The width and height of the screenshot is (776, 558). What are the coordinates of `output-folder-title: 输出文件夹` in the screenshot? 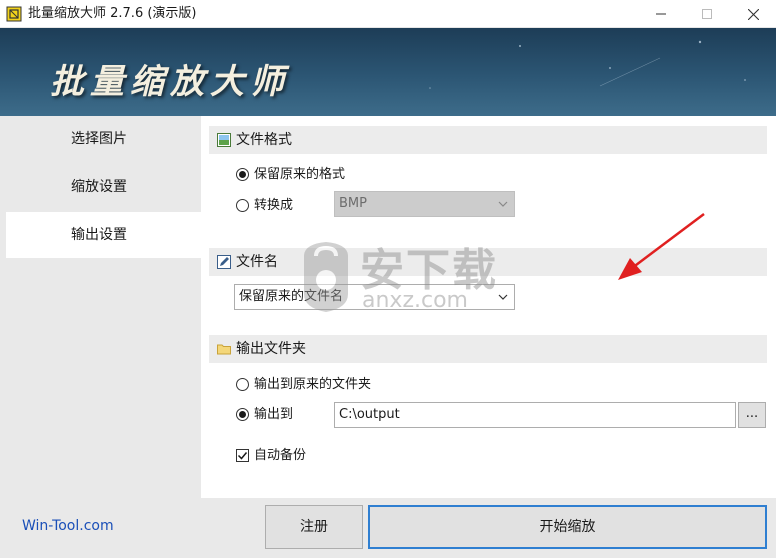 It's located at (271, 349).